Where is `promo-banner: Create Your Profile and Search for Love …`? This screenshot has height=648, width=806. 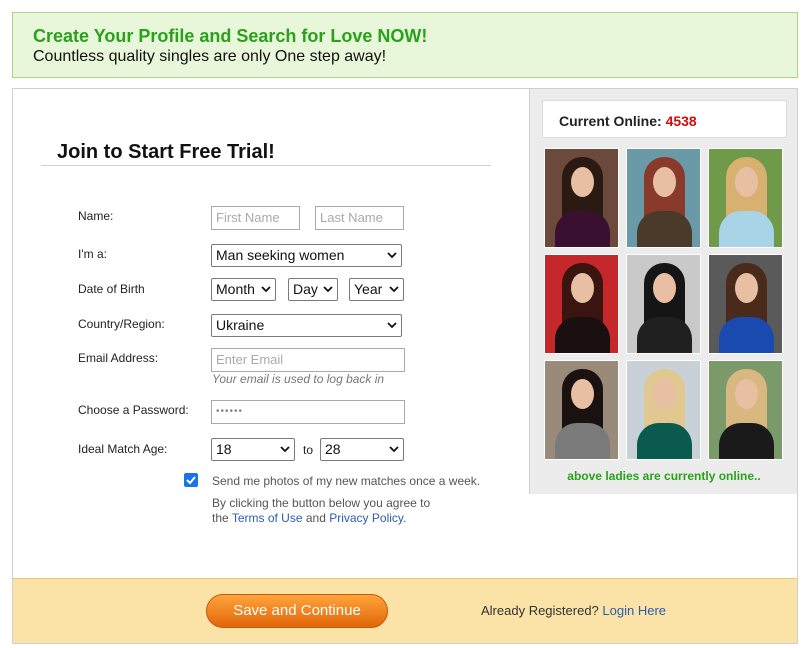 promo-banner: Create Your Profile and Search for Love … is located at coordinates (405, 45).